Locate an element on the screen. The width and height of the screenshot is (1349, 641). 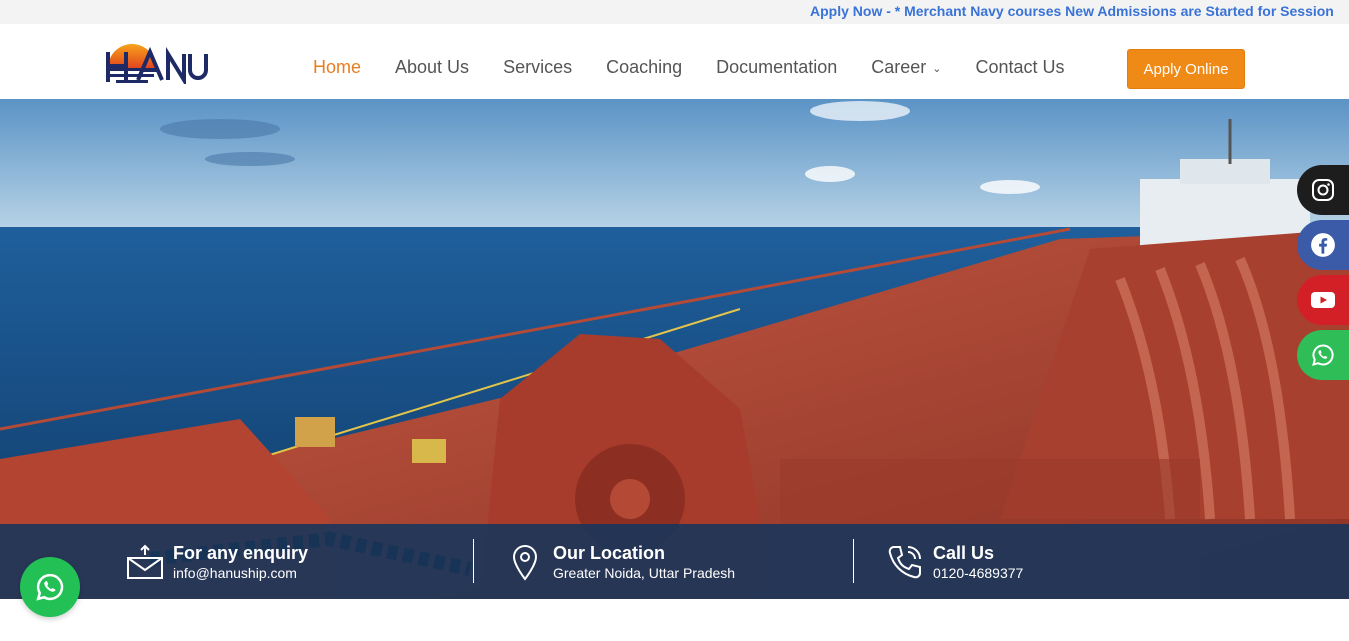
nav-contact-us: Contact Us is located at coordinates (1019, 67).